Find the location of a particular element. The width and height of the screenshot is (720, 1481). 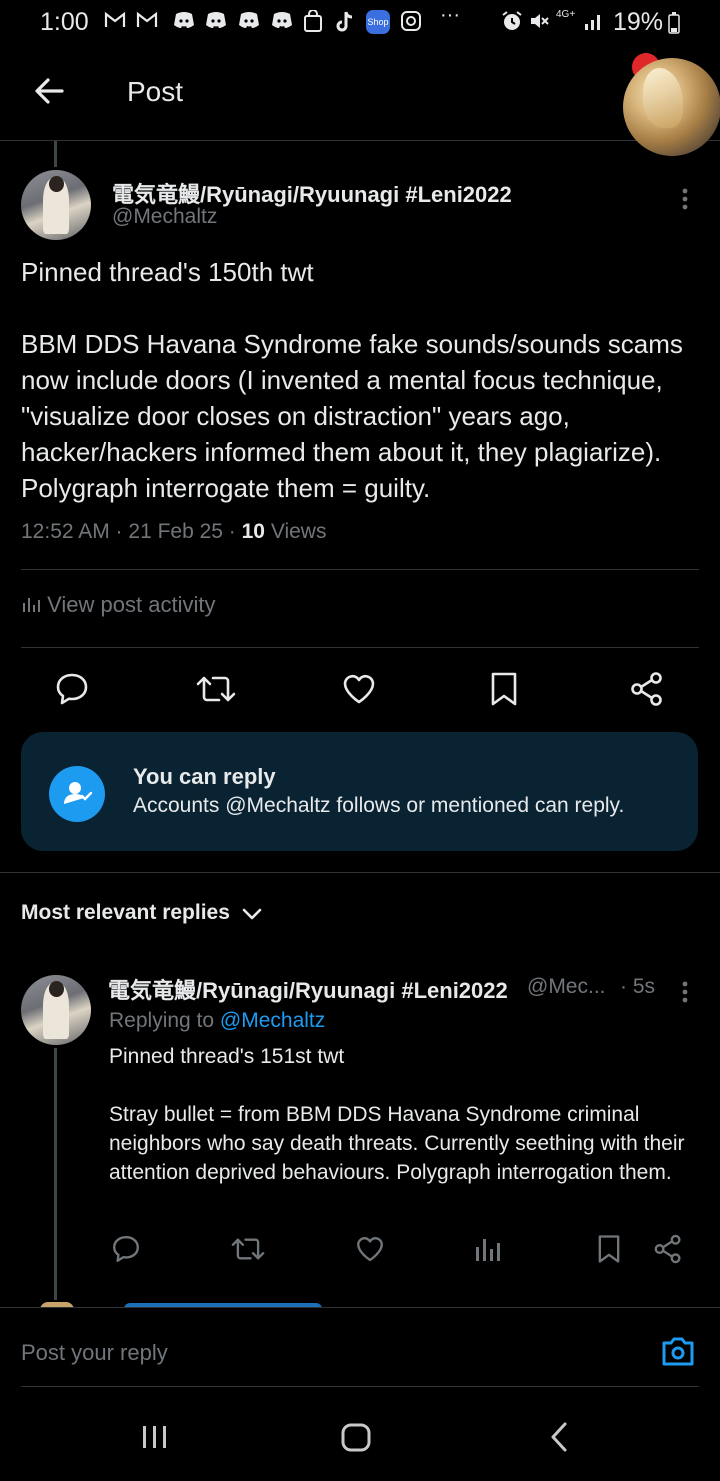

reply-text-line: Pinned thread's 151st twt is located at coordinates (227, 1056).